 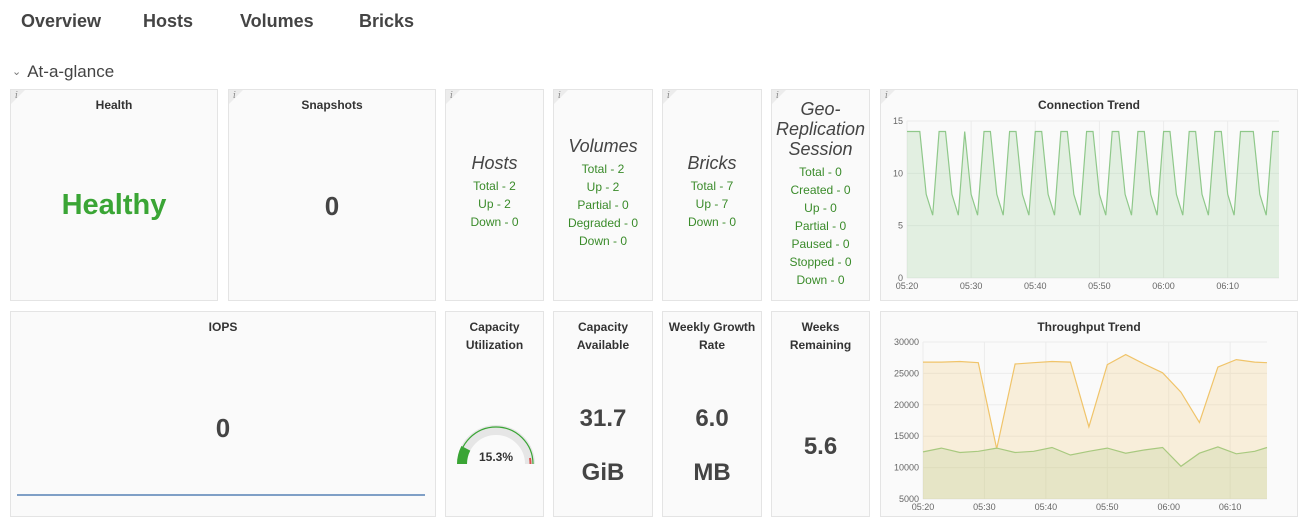 I want to click on weekly-growth-panel: Weekly Growth Rate 6.0 MB, so click(x=712, y=414).